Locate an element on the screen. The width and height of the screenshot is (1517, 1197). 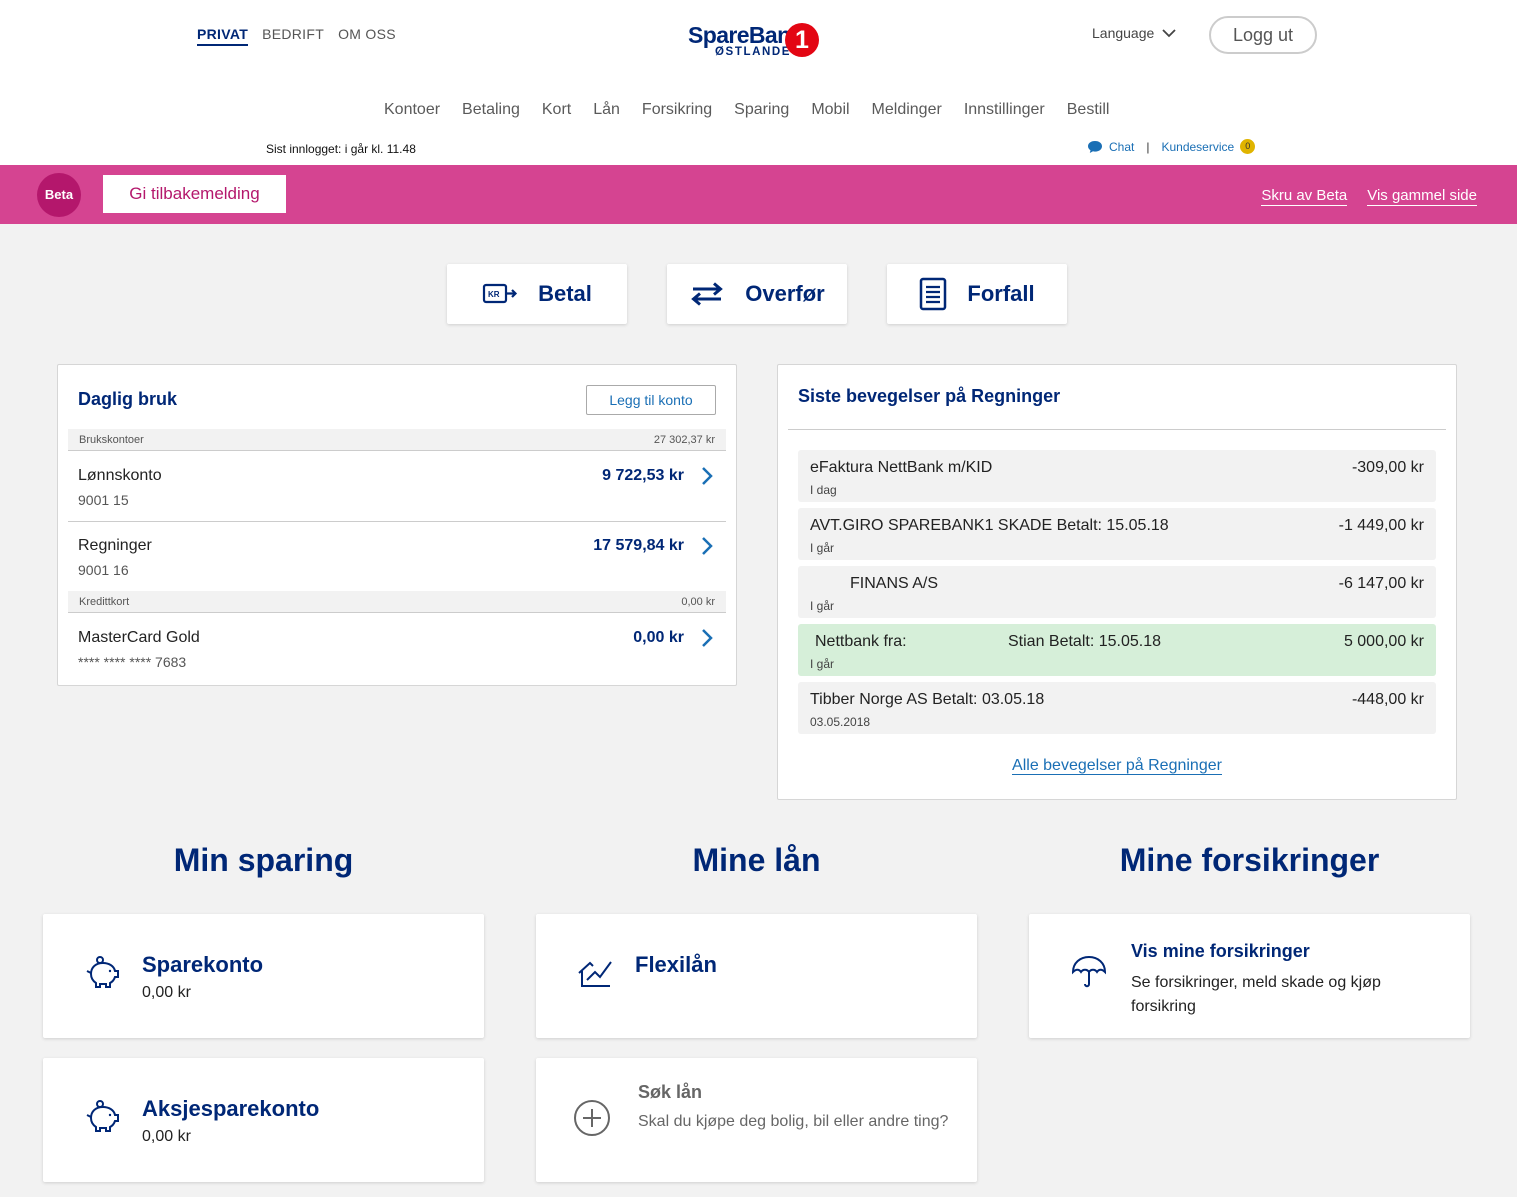
nav-mobil: Mobil is located at coordinates (830, 110).